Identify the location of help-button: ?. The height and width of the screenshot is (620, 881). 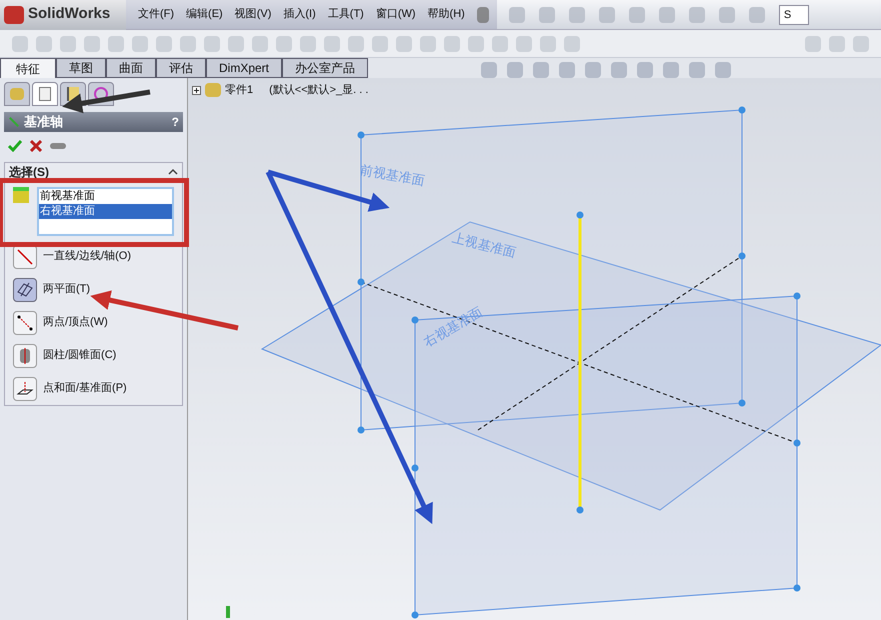
(175, 122).